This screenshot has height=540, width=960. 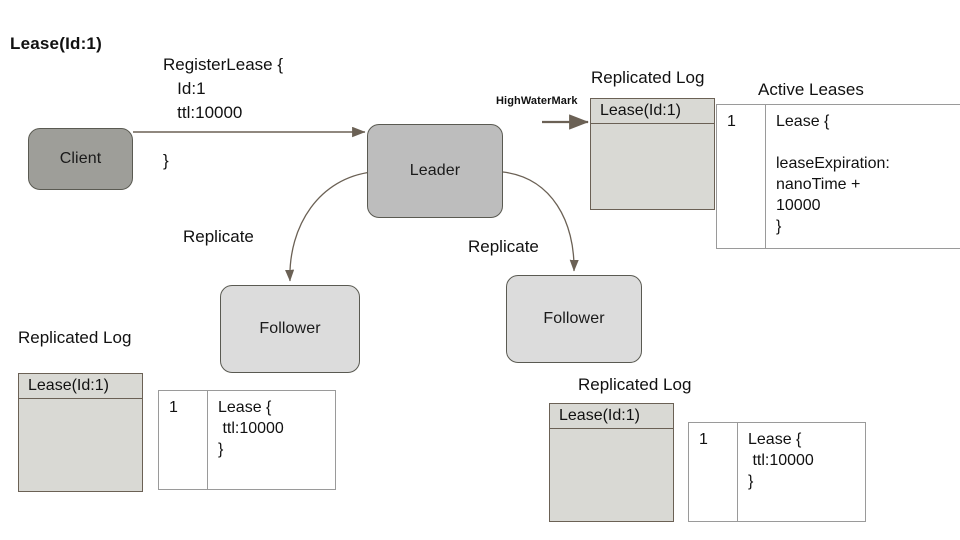 I want to click on node-follower-left: Follower, so click(x=290, y=329).